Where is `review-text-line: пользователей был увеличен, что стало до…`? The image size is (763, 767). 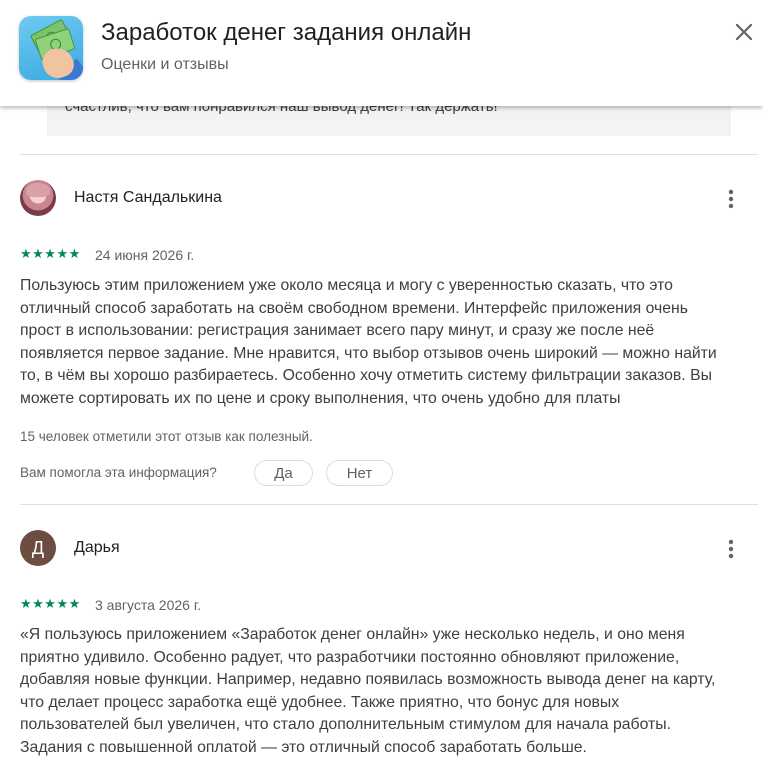 review-text-line: пользователей был увеличен, что стало до… is located at coordinates (346, 724).